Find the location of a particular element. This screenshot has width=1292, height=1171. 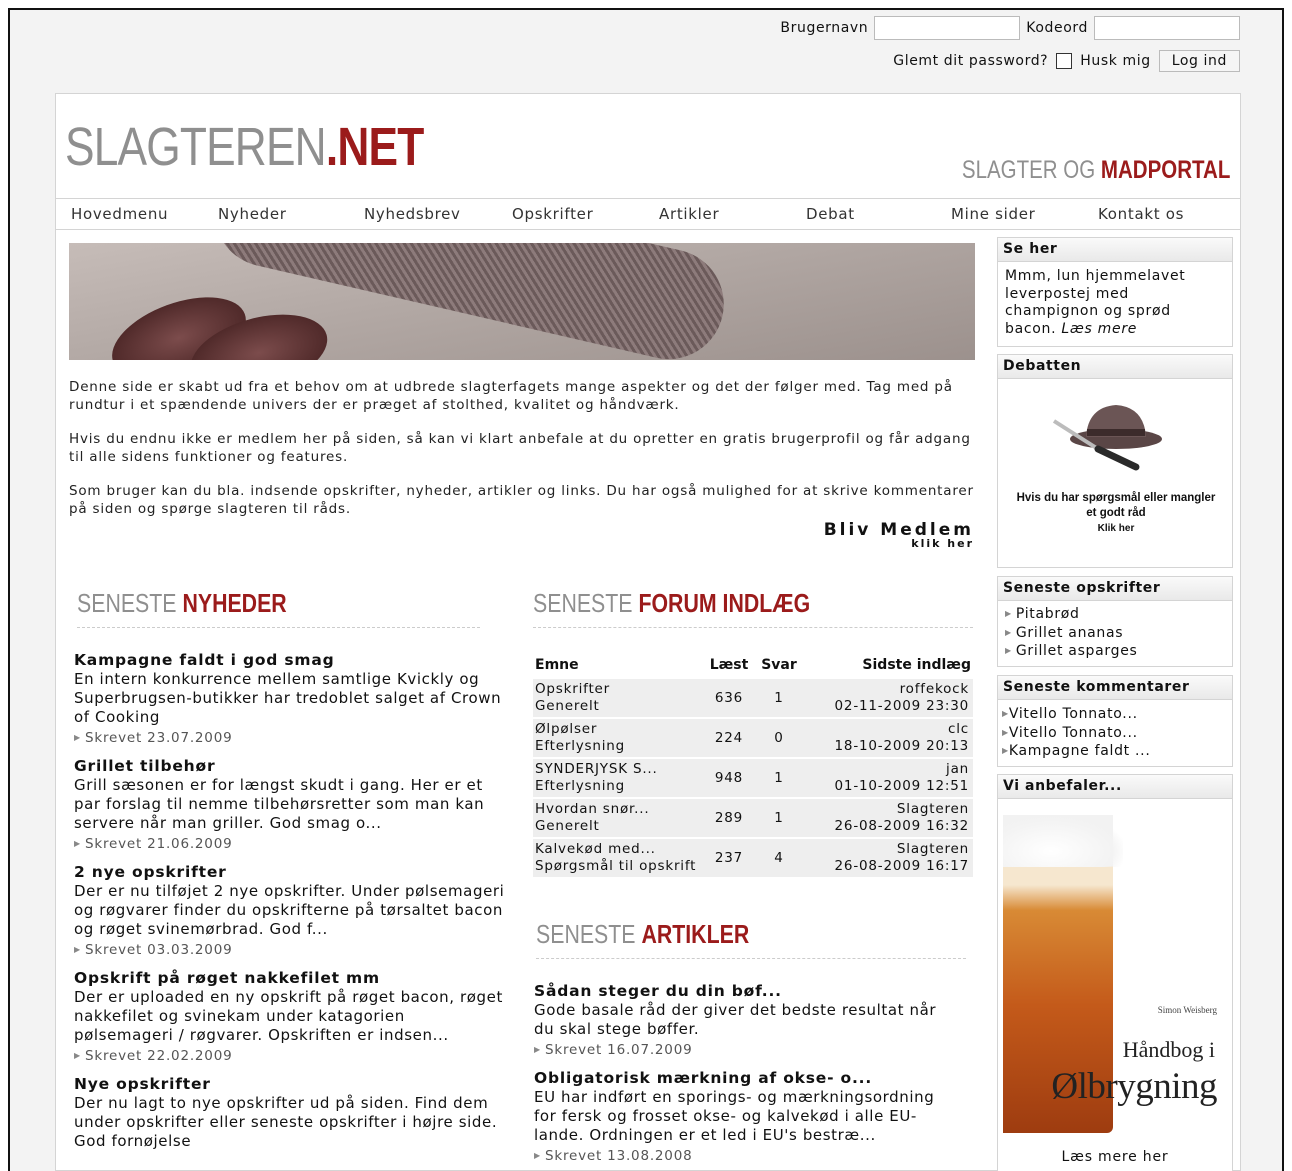

nav-item-artikler: Artikler is located at coordinates (689, 214).